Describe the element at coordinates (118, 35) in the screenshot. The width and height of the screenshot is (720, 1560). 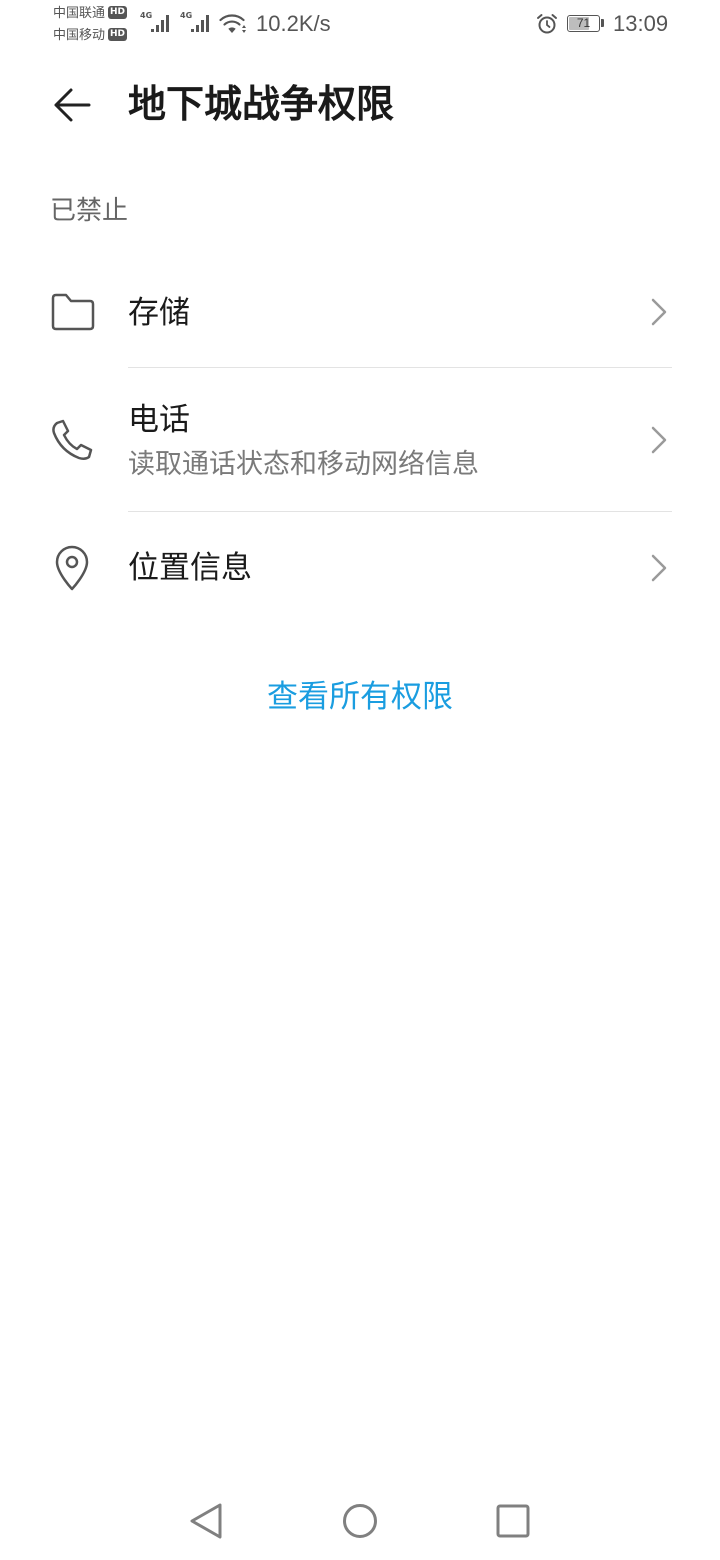
I see `sim2-hd-badge: HD` at that location.